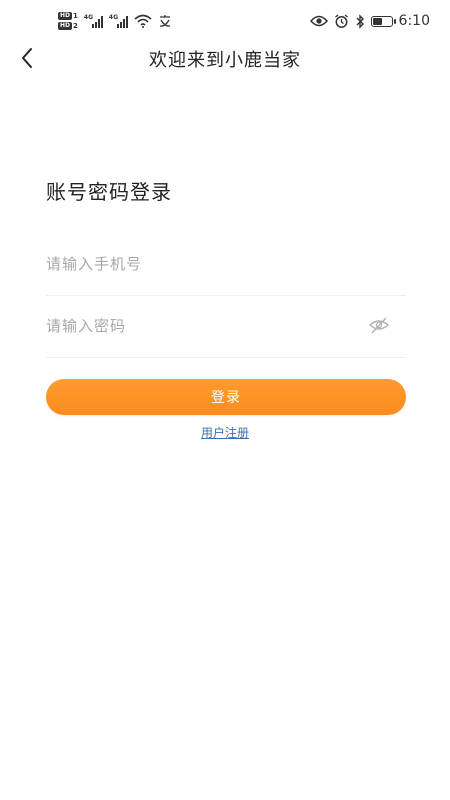 This screenshot has width=450, height=800. I want to click on eye-icon, so click(318, 21).